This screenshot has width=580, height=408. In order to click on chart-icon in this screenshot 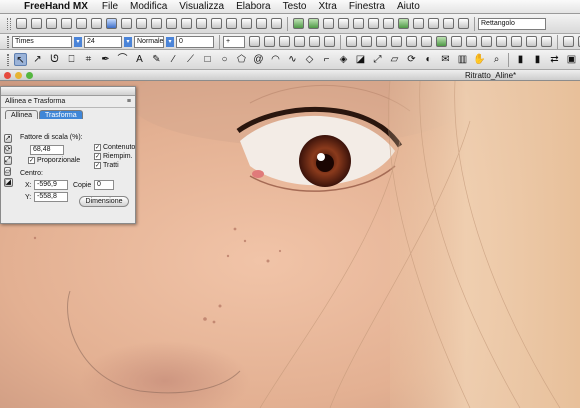, I will do `click(298, 23)`.